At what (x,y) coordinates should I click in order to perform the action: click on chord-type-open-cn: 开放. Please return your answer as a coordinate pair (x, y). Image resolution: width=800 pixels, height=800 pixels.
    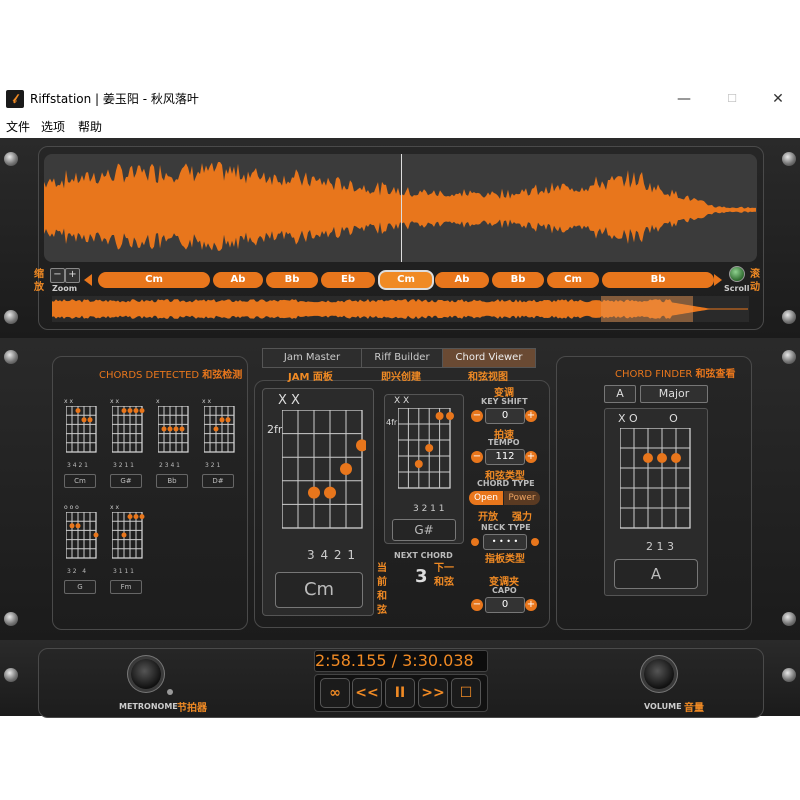
    Looking at the image, I should click on (488, 517).